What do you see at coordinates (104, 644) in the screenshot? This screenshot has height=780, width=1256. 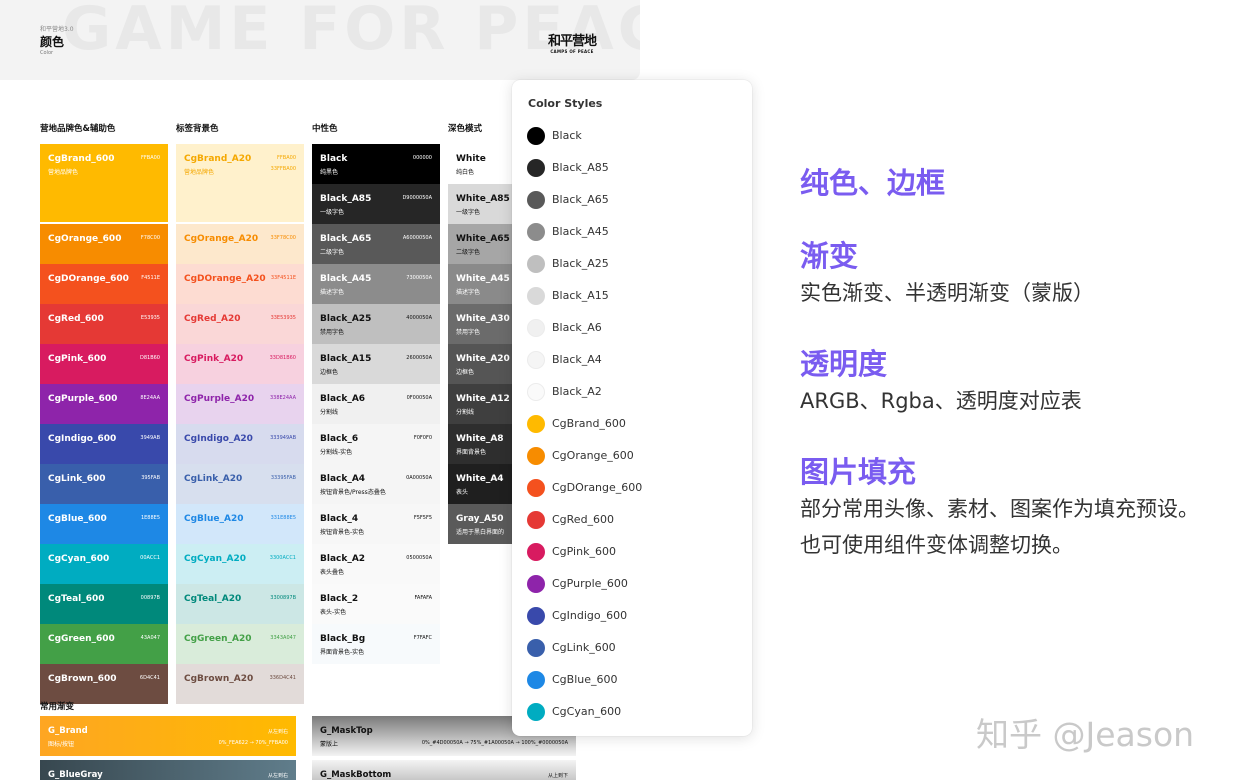 I see `color-swatch: CgGreen_600 43A047` at bounding box center [104, 644].